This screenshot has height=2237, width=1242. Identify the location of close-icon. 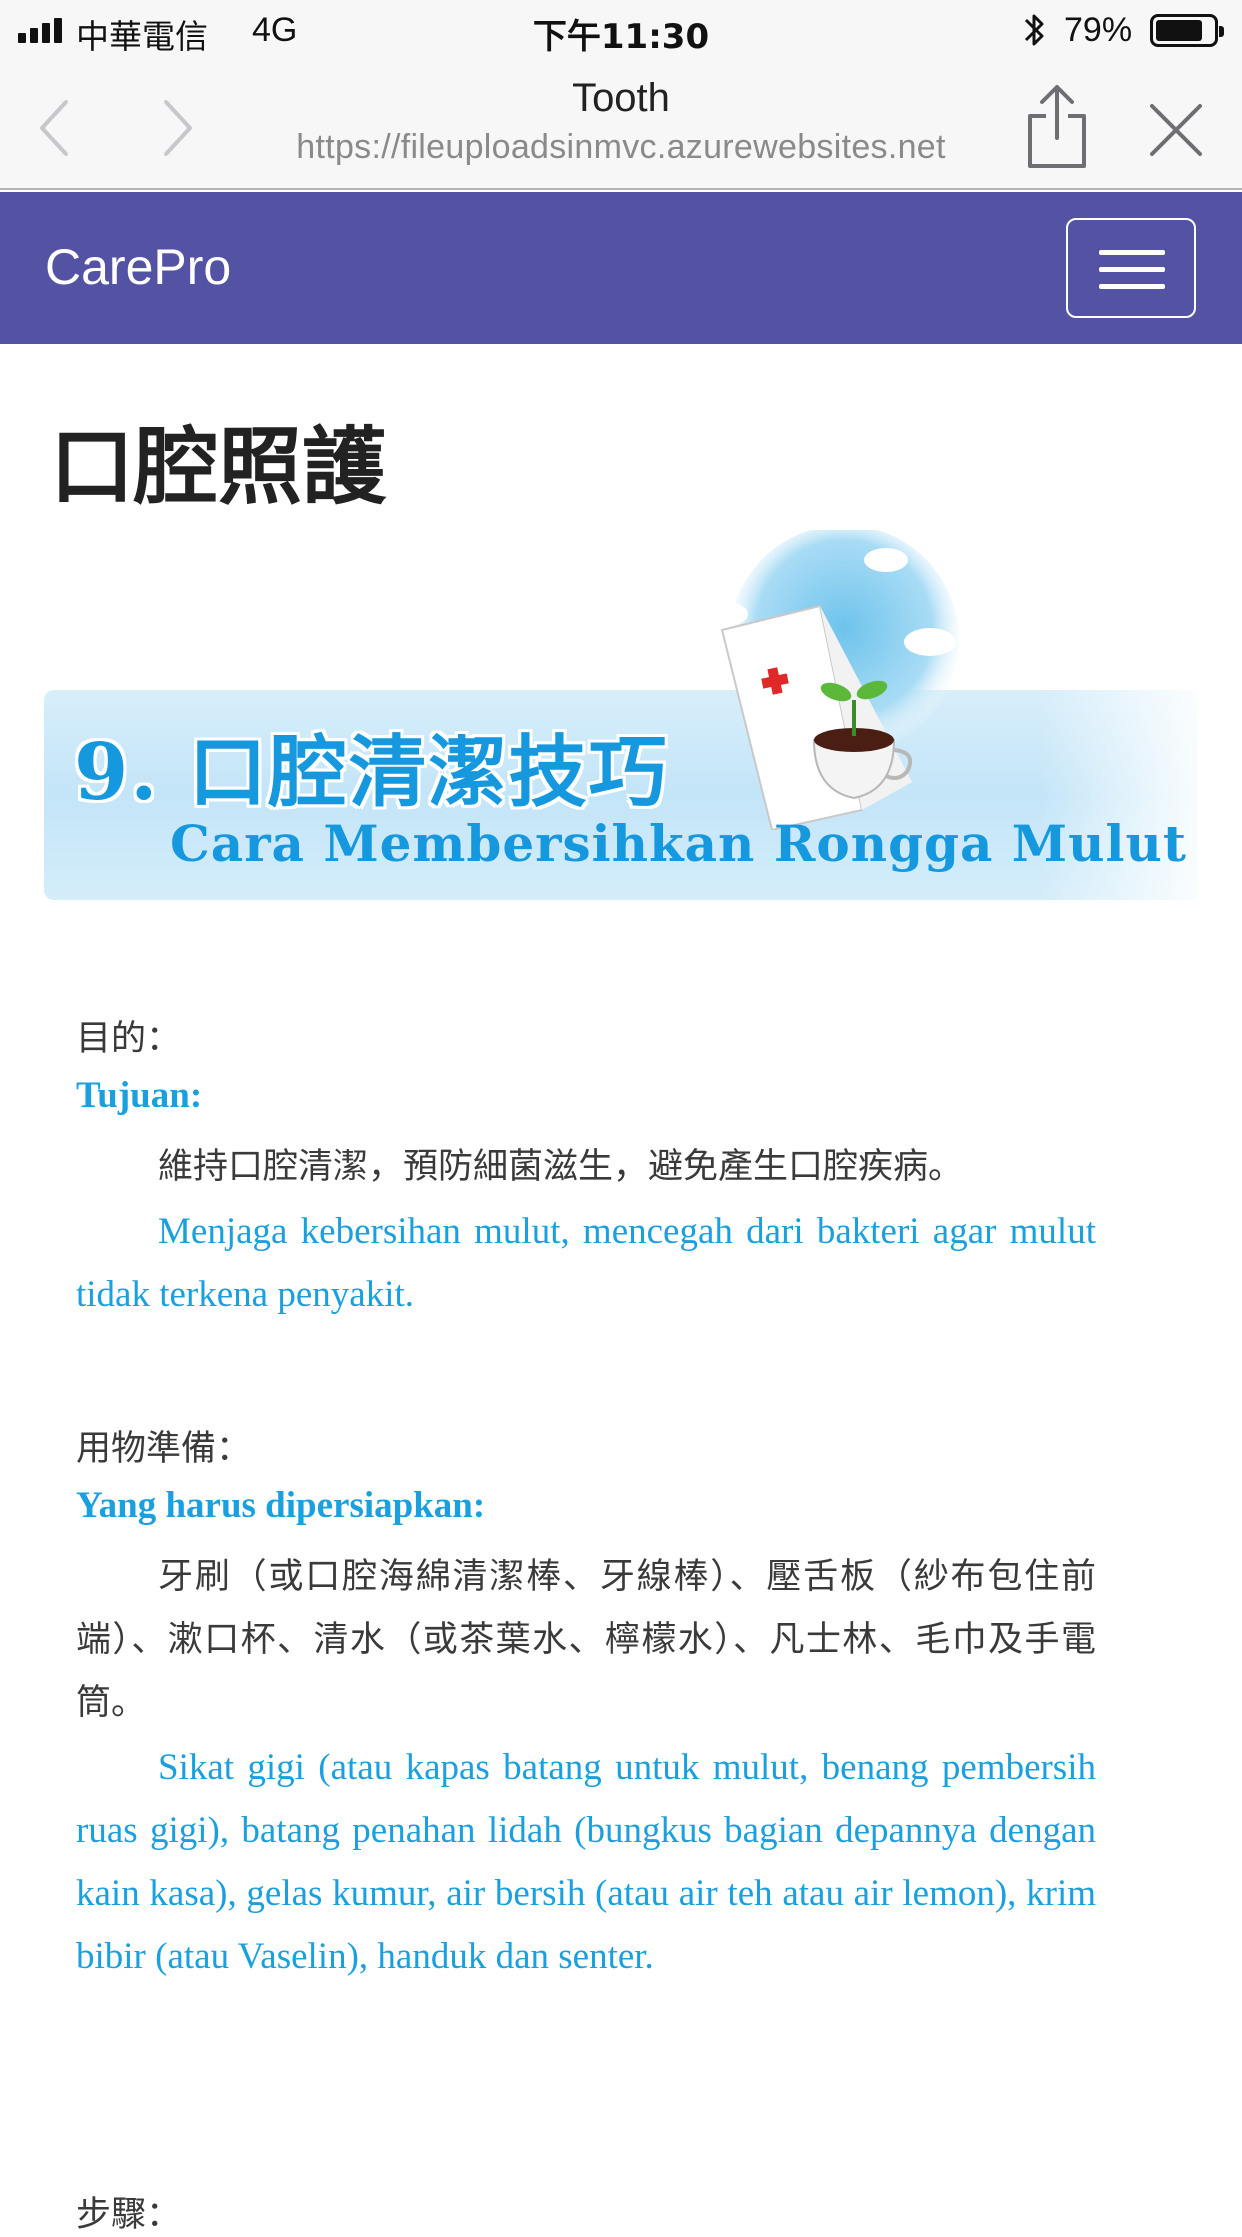
(1176, 130).